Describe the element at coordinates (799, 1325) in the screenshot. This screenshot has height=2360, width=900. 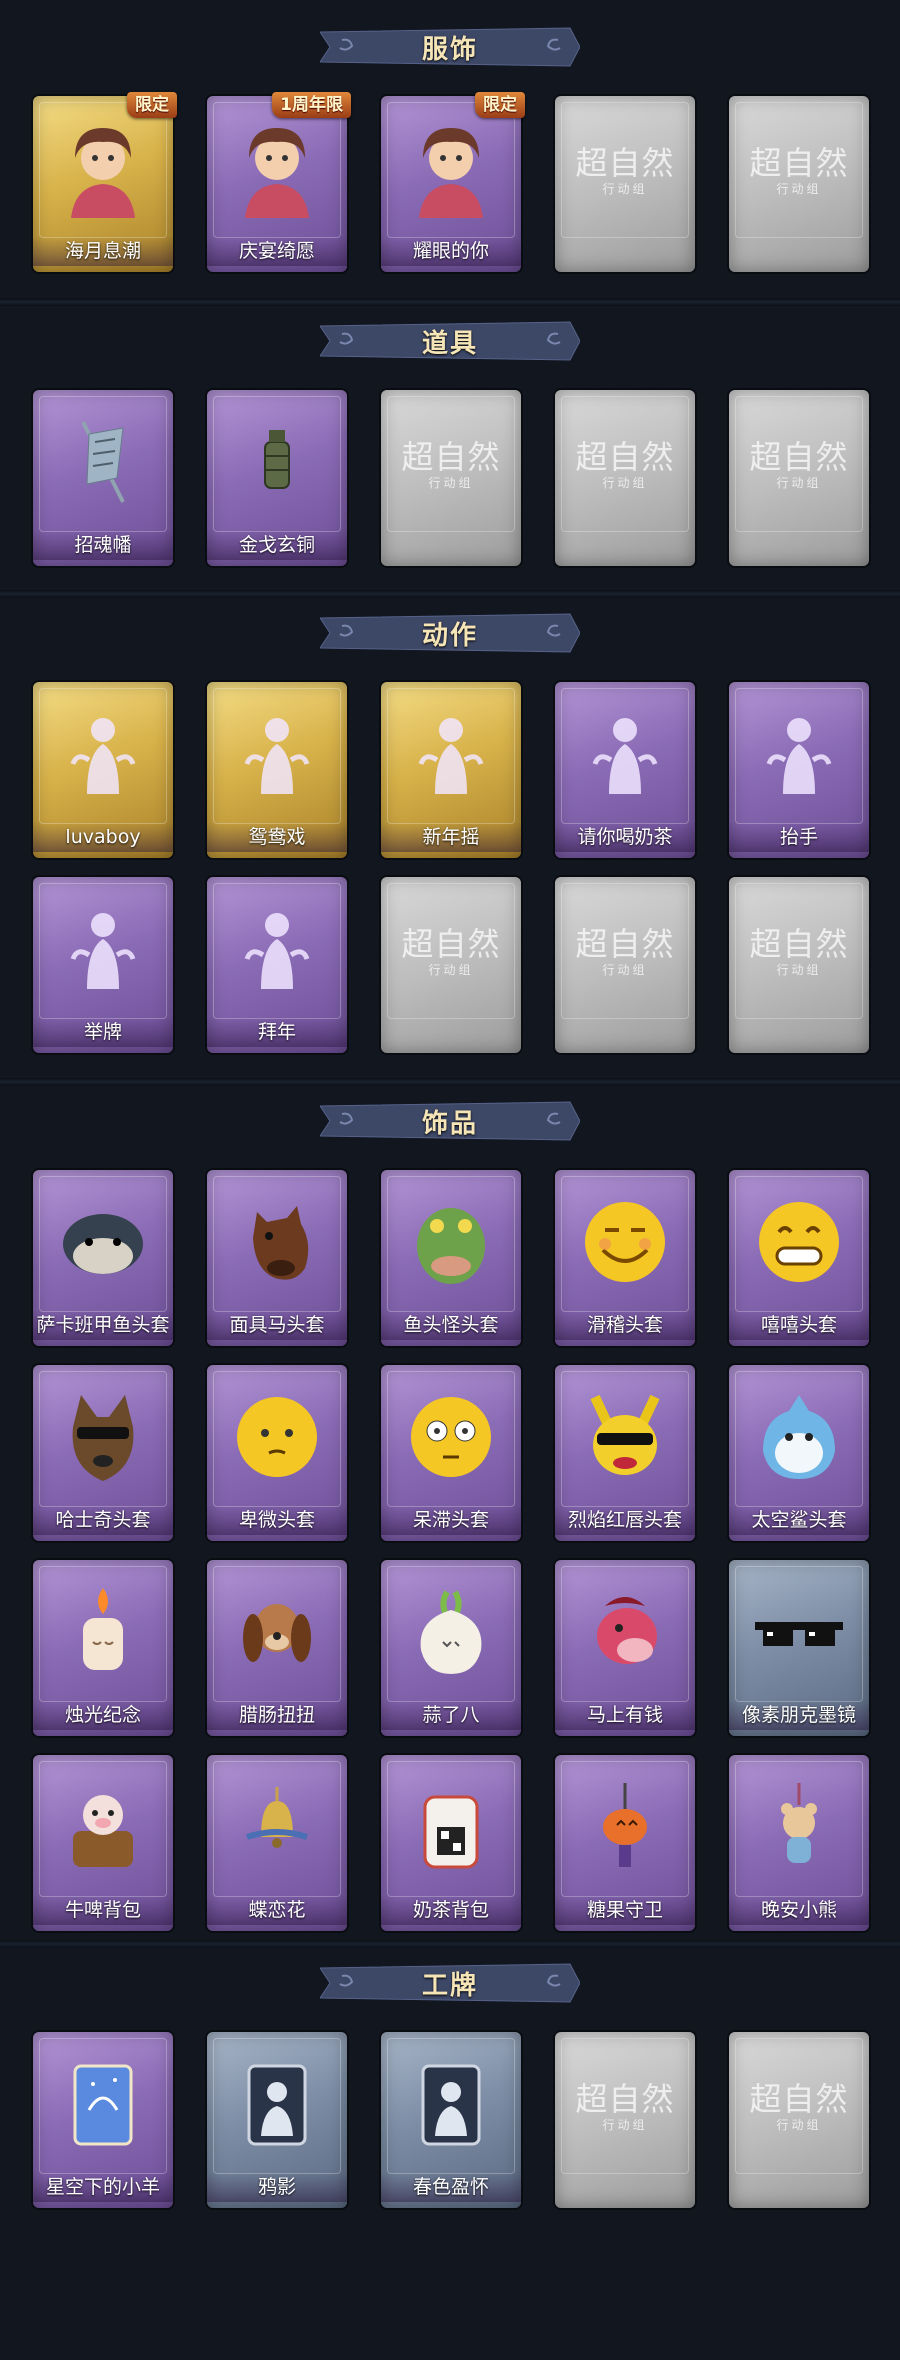
I see `item-label: 嘻嘻头套` at that location.